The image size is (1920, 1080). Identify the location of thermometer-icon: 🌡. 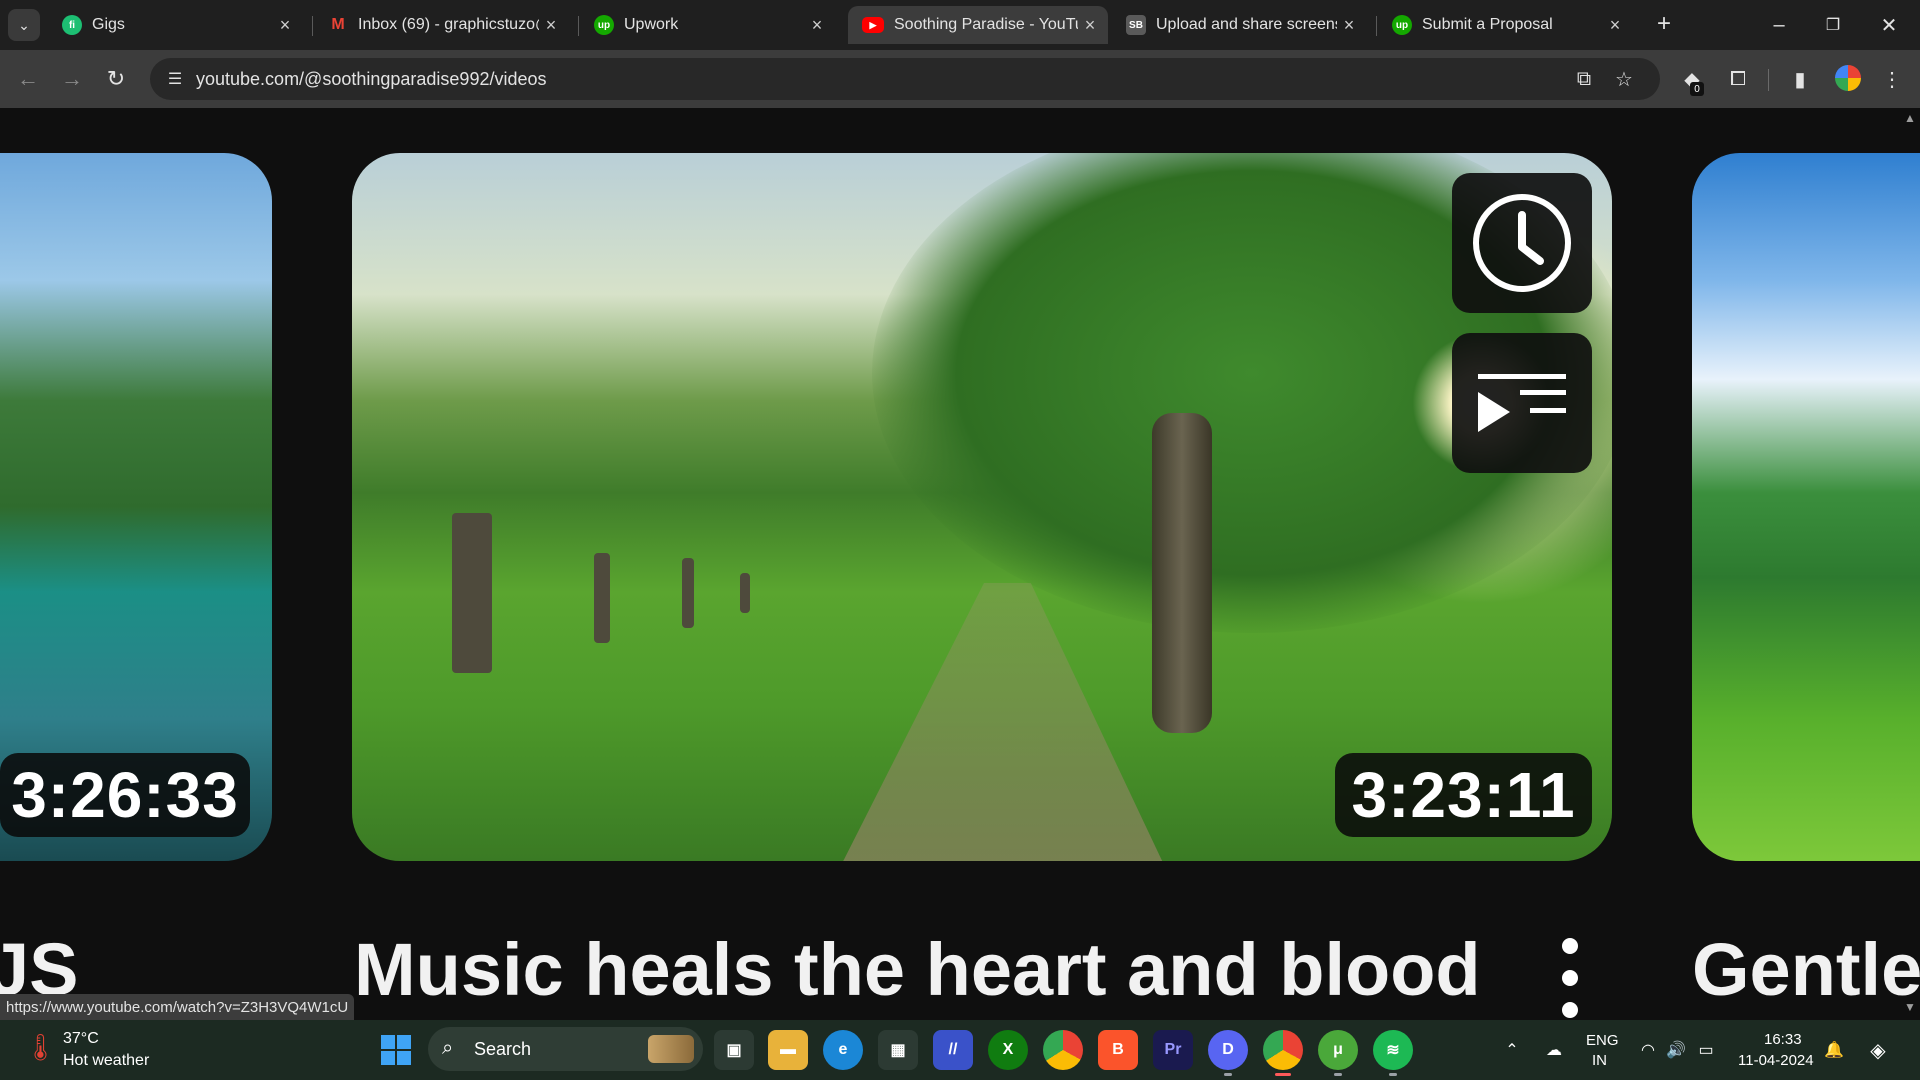
(40, 1049).